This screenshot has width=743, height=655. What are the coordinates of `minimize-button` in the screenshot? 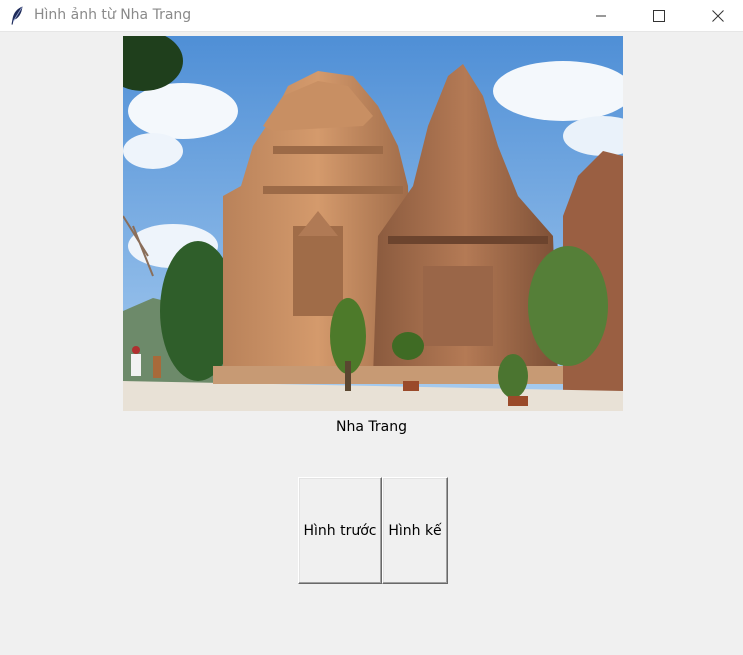 It's located at (601, 15).